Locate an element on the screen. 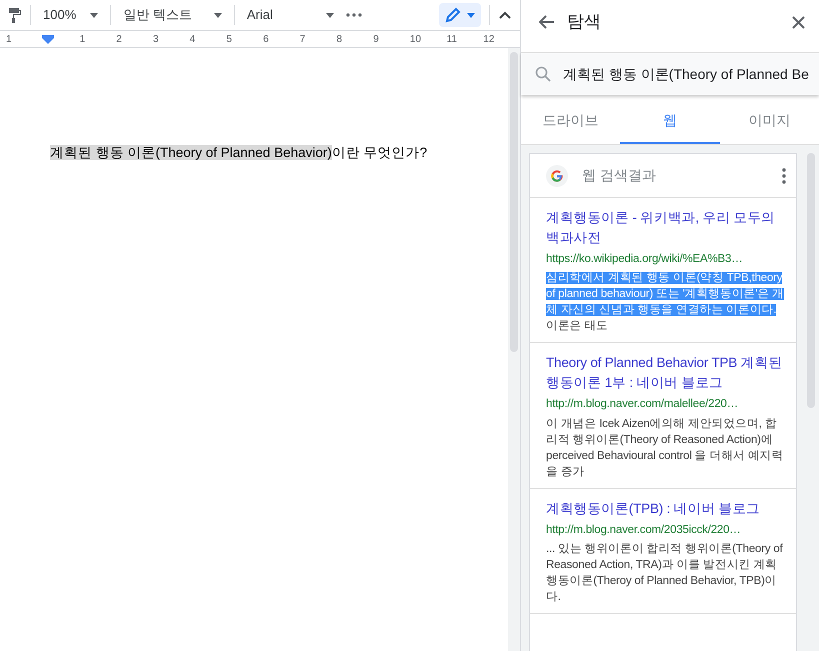 Image resolution: width=819 pixels, height=651 pixels. more-icon is located at coordinates (354, 15).